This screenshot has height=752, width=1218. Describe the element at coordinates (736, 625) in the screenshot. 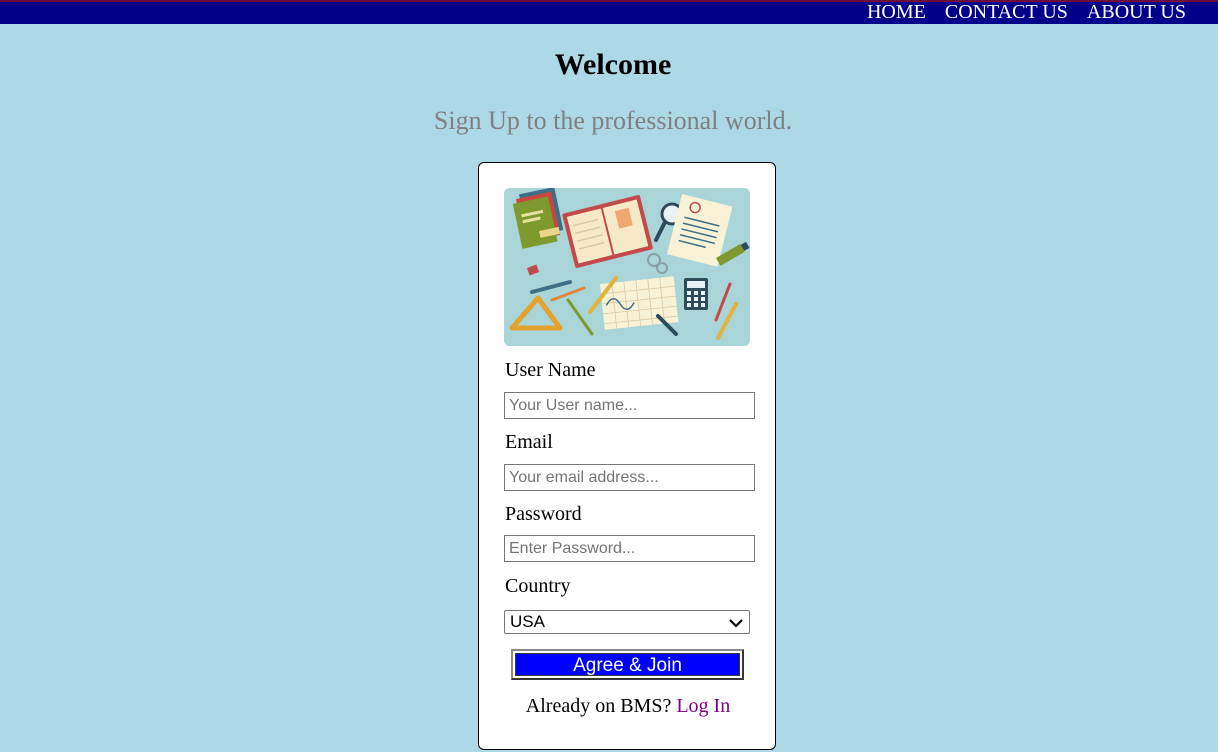

I see `chevron-down-icon` at that location.